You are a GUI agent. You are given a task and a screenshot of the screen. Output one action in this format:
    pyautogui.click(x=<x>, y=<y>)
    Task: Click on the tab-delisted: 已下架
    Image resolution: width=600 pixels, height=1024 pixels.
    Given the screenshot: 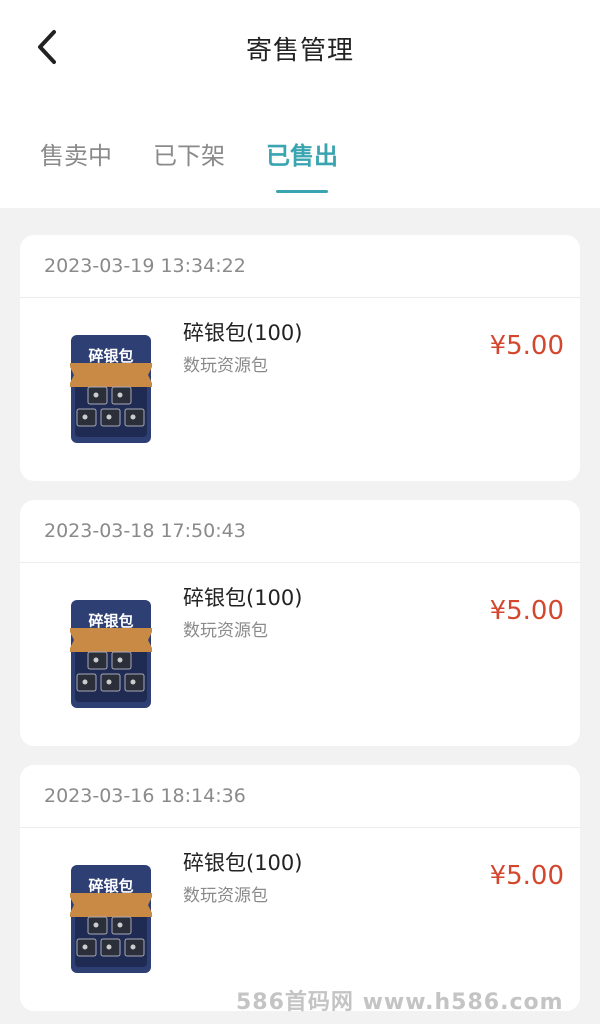 What is the action you would take?
    pyautogui.click(x=189, y=153)
    